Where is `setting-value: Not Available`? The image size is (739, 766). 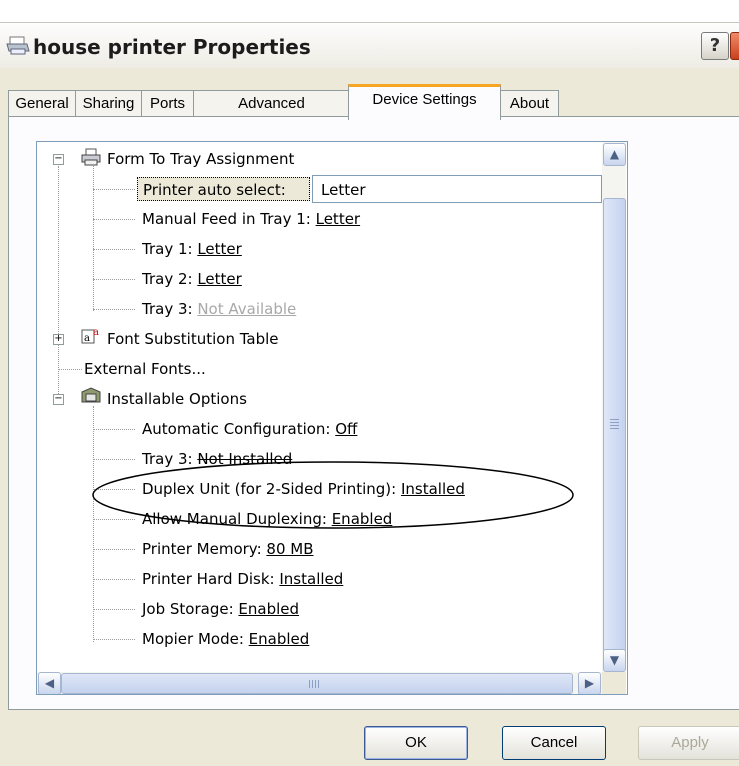 setting-value: Not Available is located at coordinates (246, 309).